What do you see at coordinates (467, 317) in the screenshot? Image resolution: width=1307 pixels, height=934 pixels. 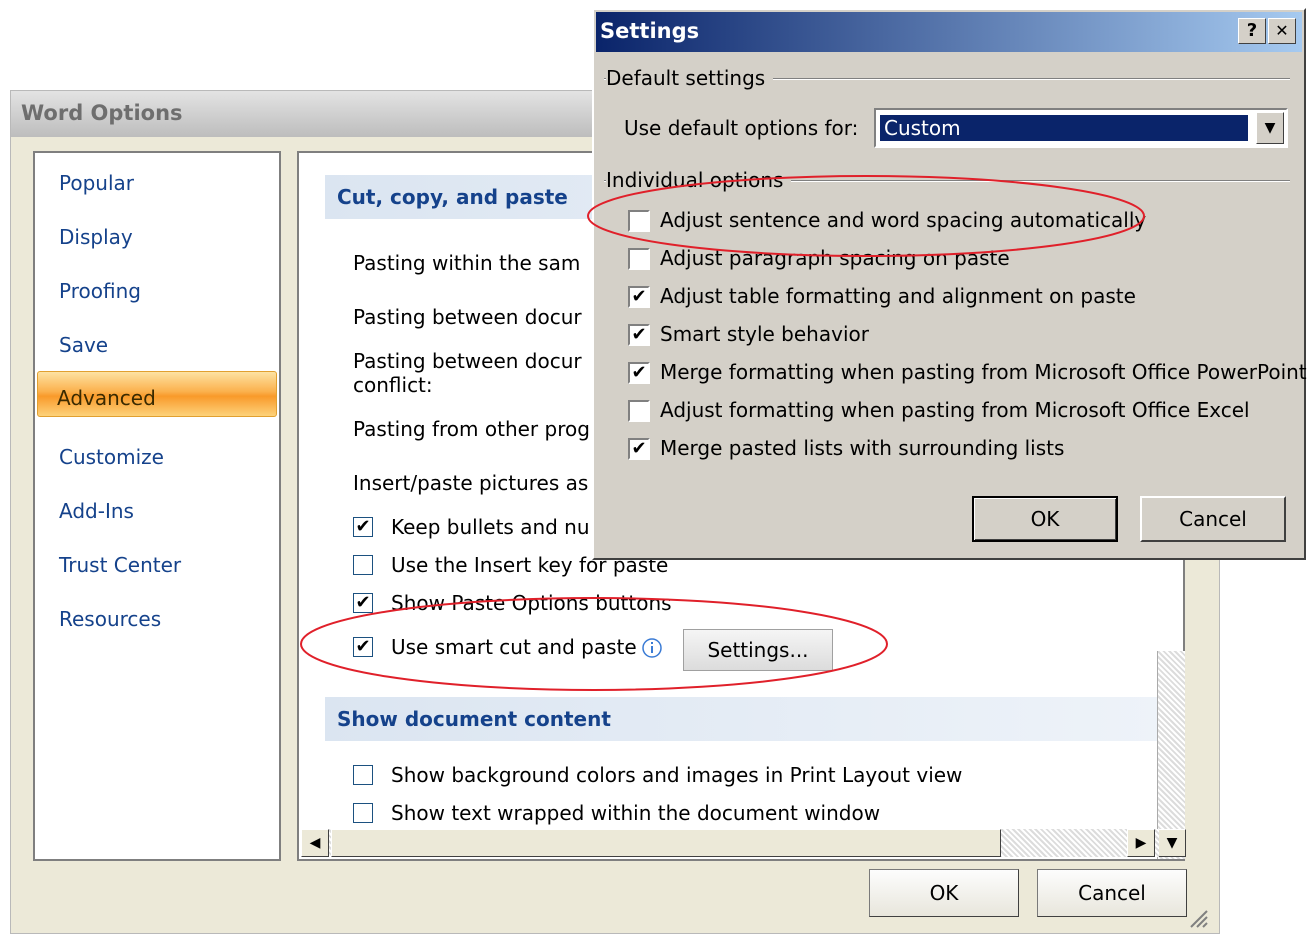 I see `paste-between-label: Pasting between docur` at bounding box center [467, 317].